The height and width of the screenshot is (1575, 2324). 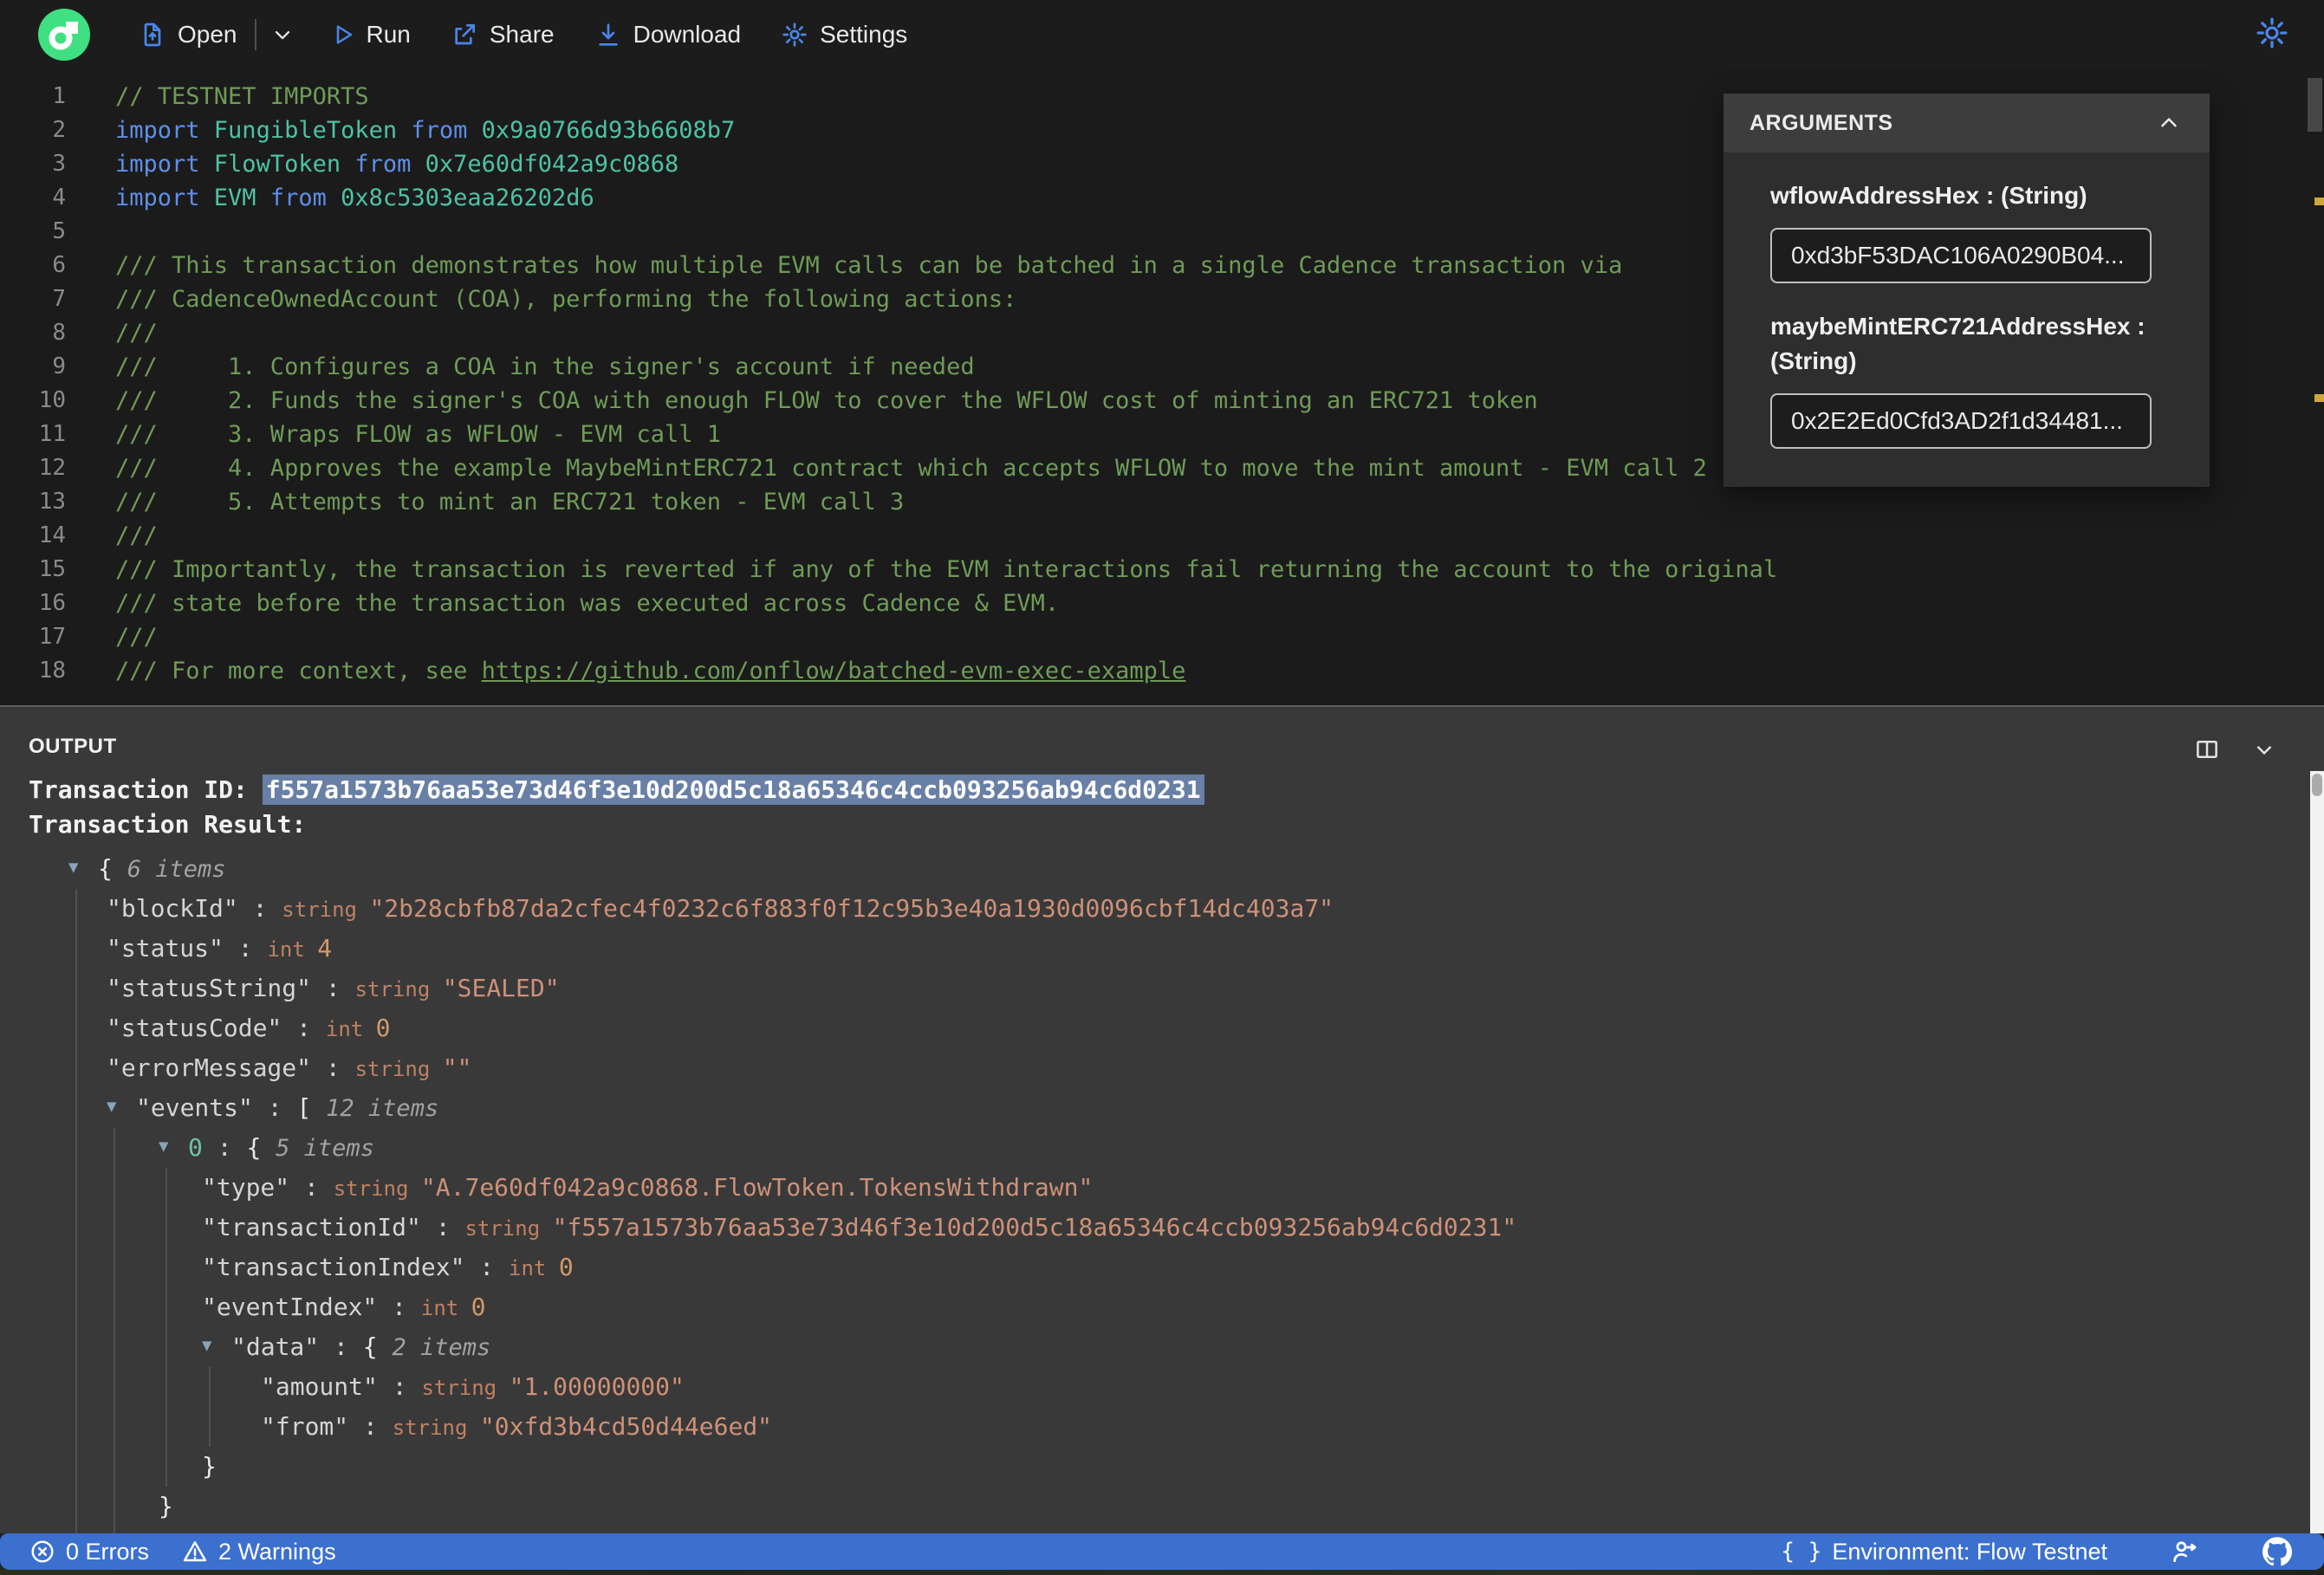 What do you see at coordinates (333, 1267) in the screenshot?
I see `tree-token-key: "transactionIndex"` at bounding box center [333, 1267].